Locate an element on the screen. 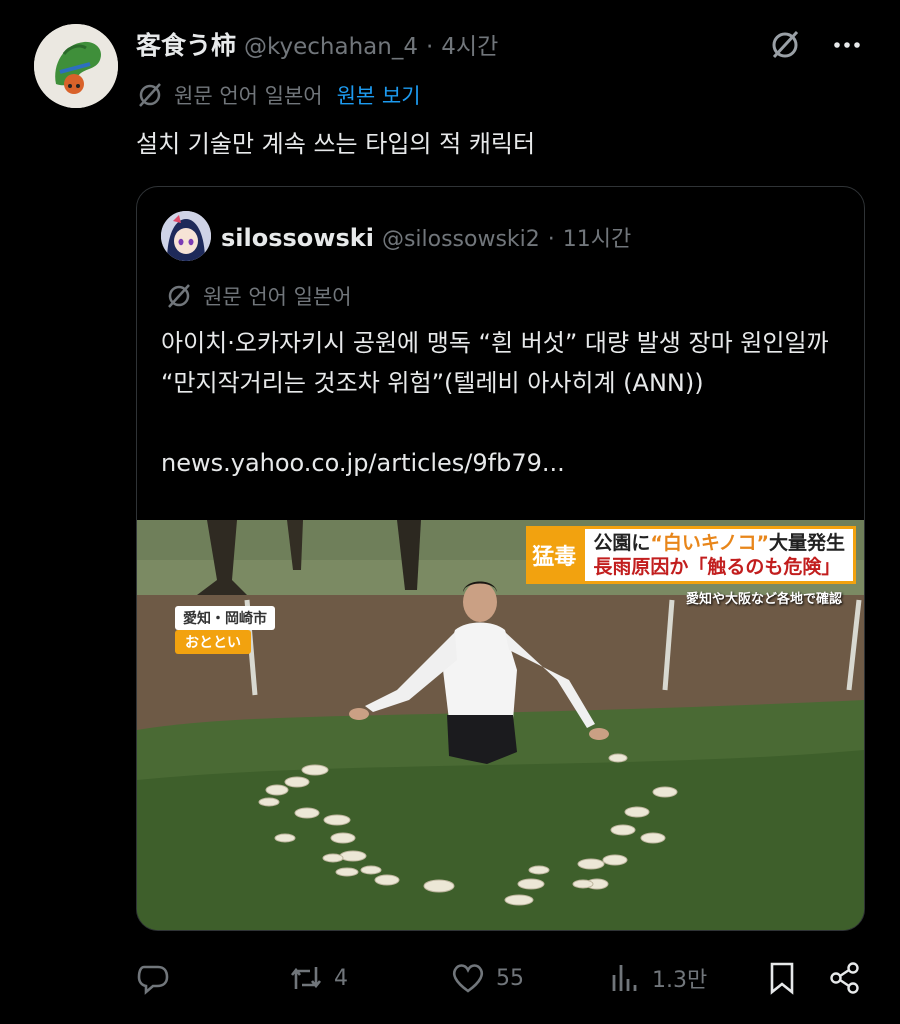 This screenshot has width=900, height=1024. image-sub-caption: 愛知や大阪など各地で確認 is located at coordinates (763, 599).